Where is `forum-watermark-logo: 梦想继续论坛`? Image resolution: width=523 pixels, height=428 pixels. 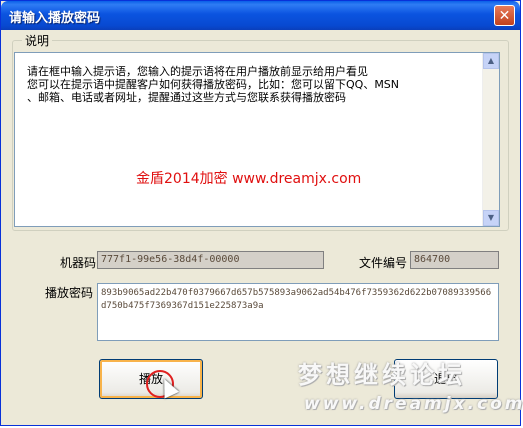 forum-watermark-logo: 梦想继续论坛 is located at coordinates (382, 375).